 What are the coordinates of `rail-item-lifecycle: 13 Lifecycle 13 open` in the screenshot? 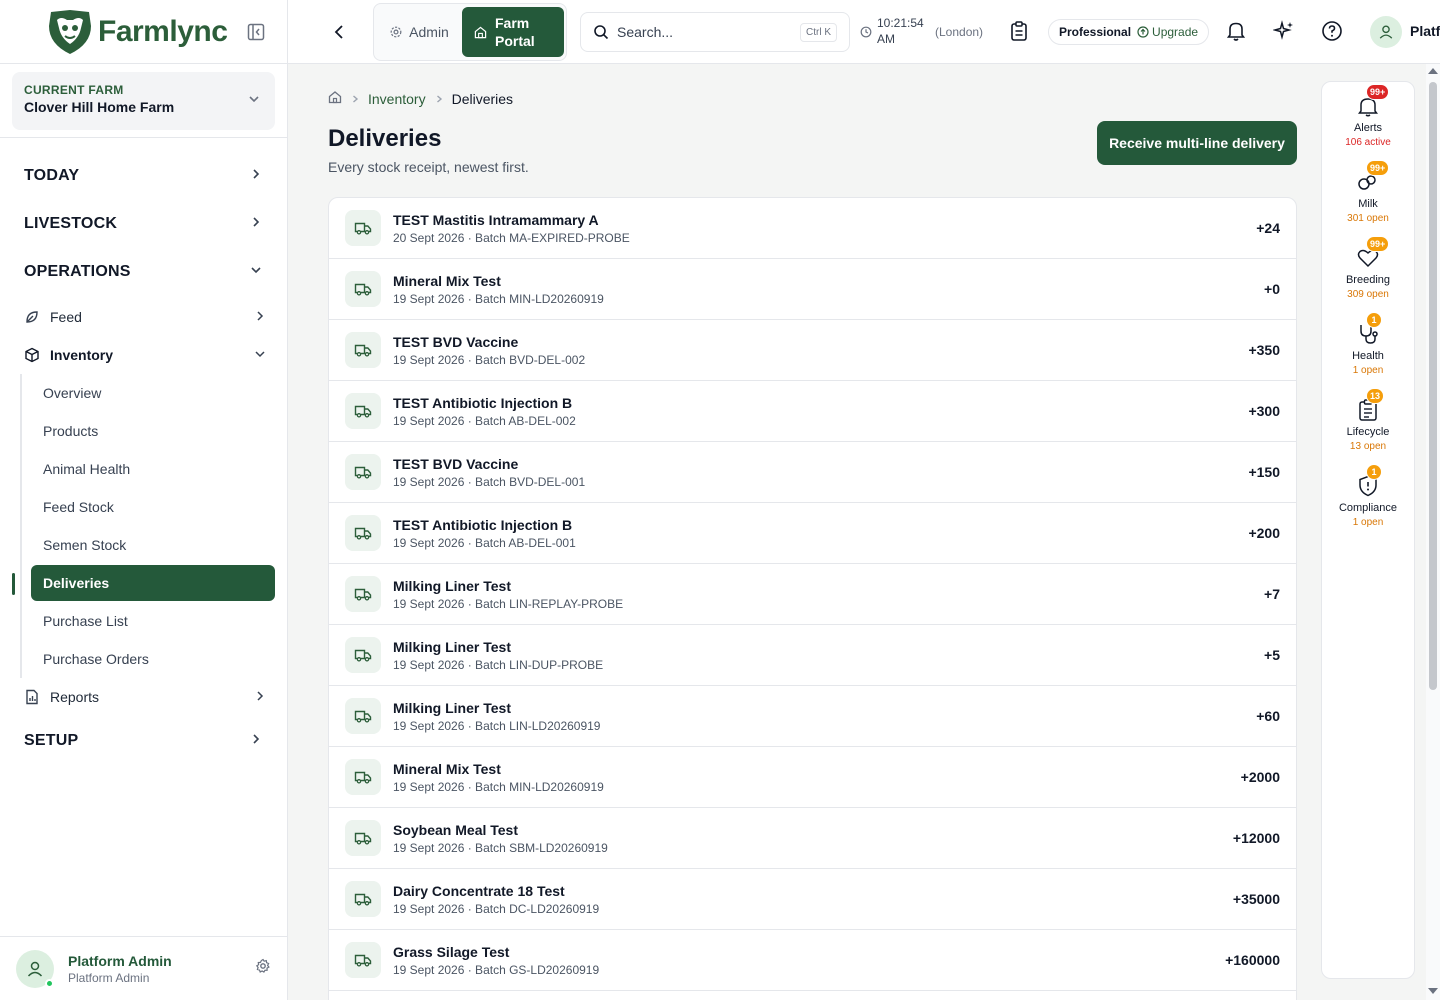 It's located at (1368, 424).